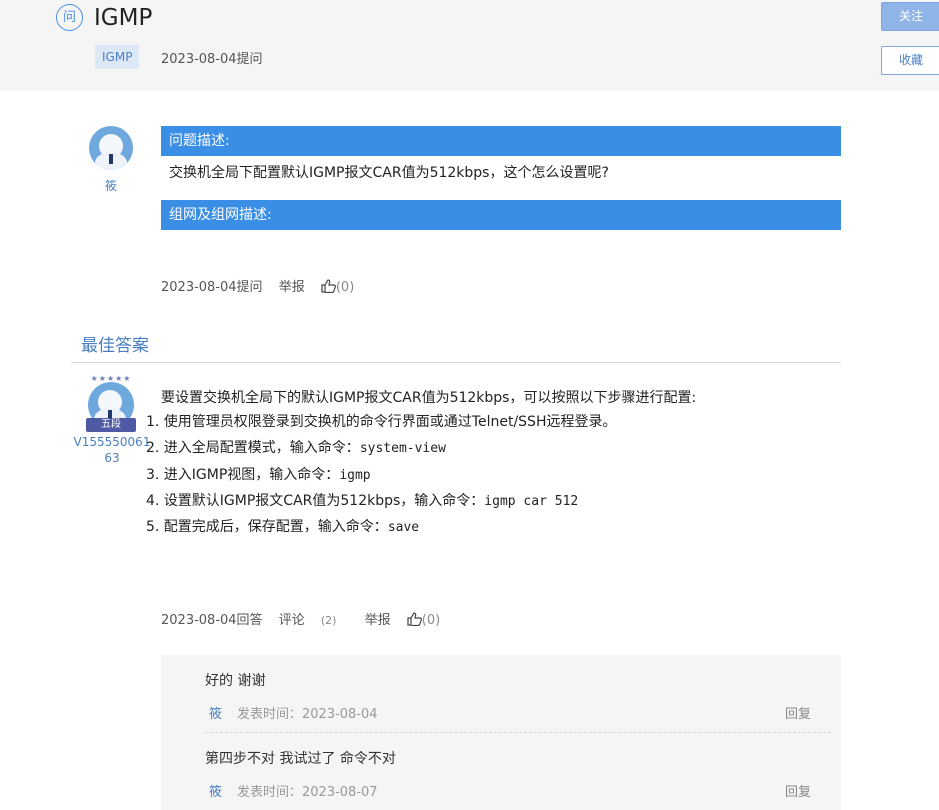 The height and width of the screenshot is (810, 939). Describe the element at coordinates (111, 404) in the screenshot. I see `answerer-badge: ★★★★★ 五段` at that location.